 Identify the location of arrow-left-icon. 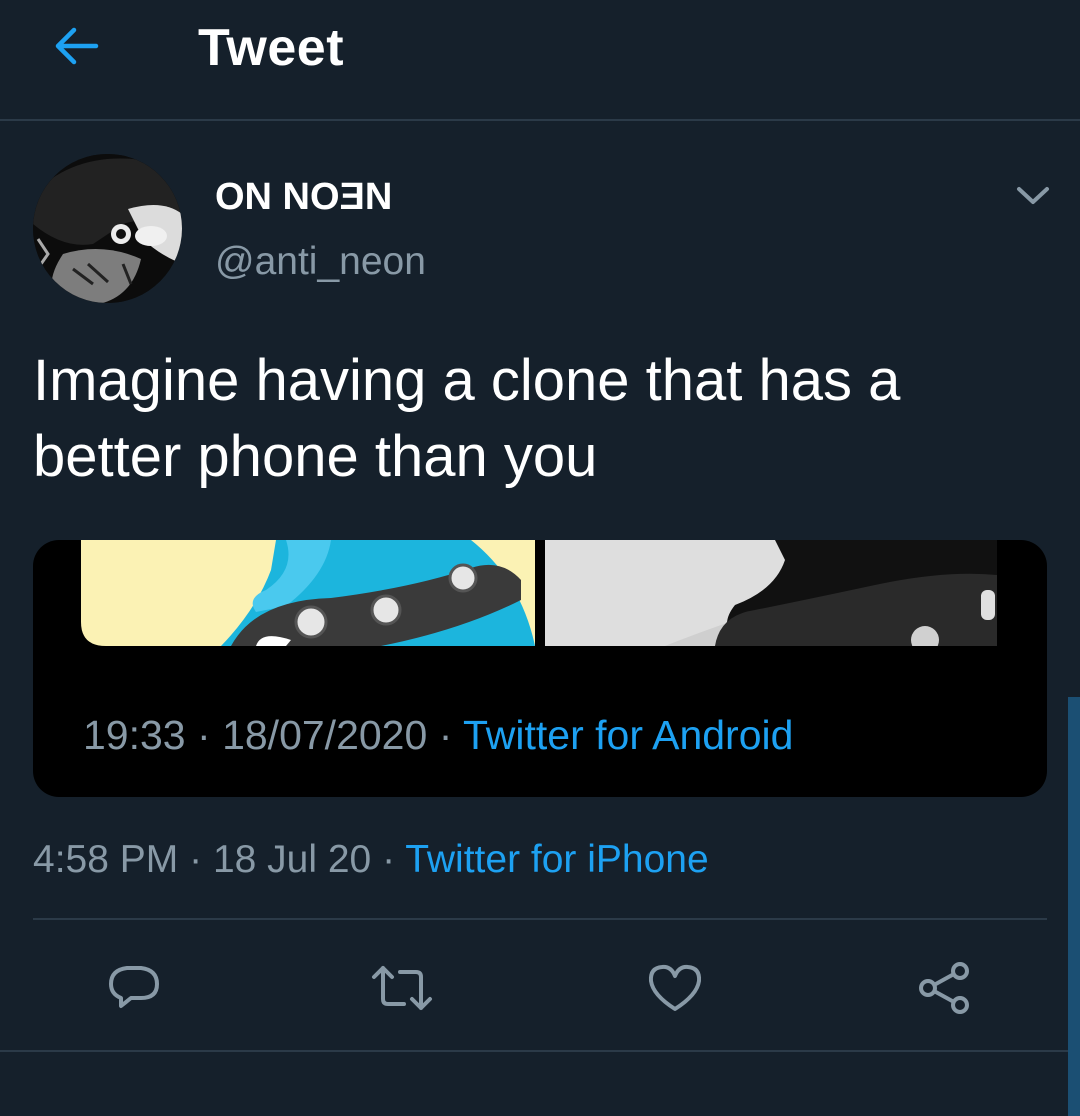
(77, 46).